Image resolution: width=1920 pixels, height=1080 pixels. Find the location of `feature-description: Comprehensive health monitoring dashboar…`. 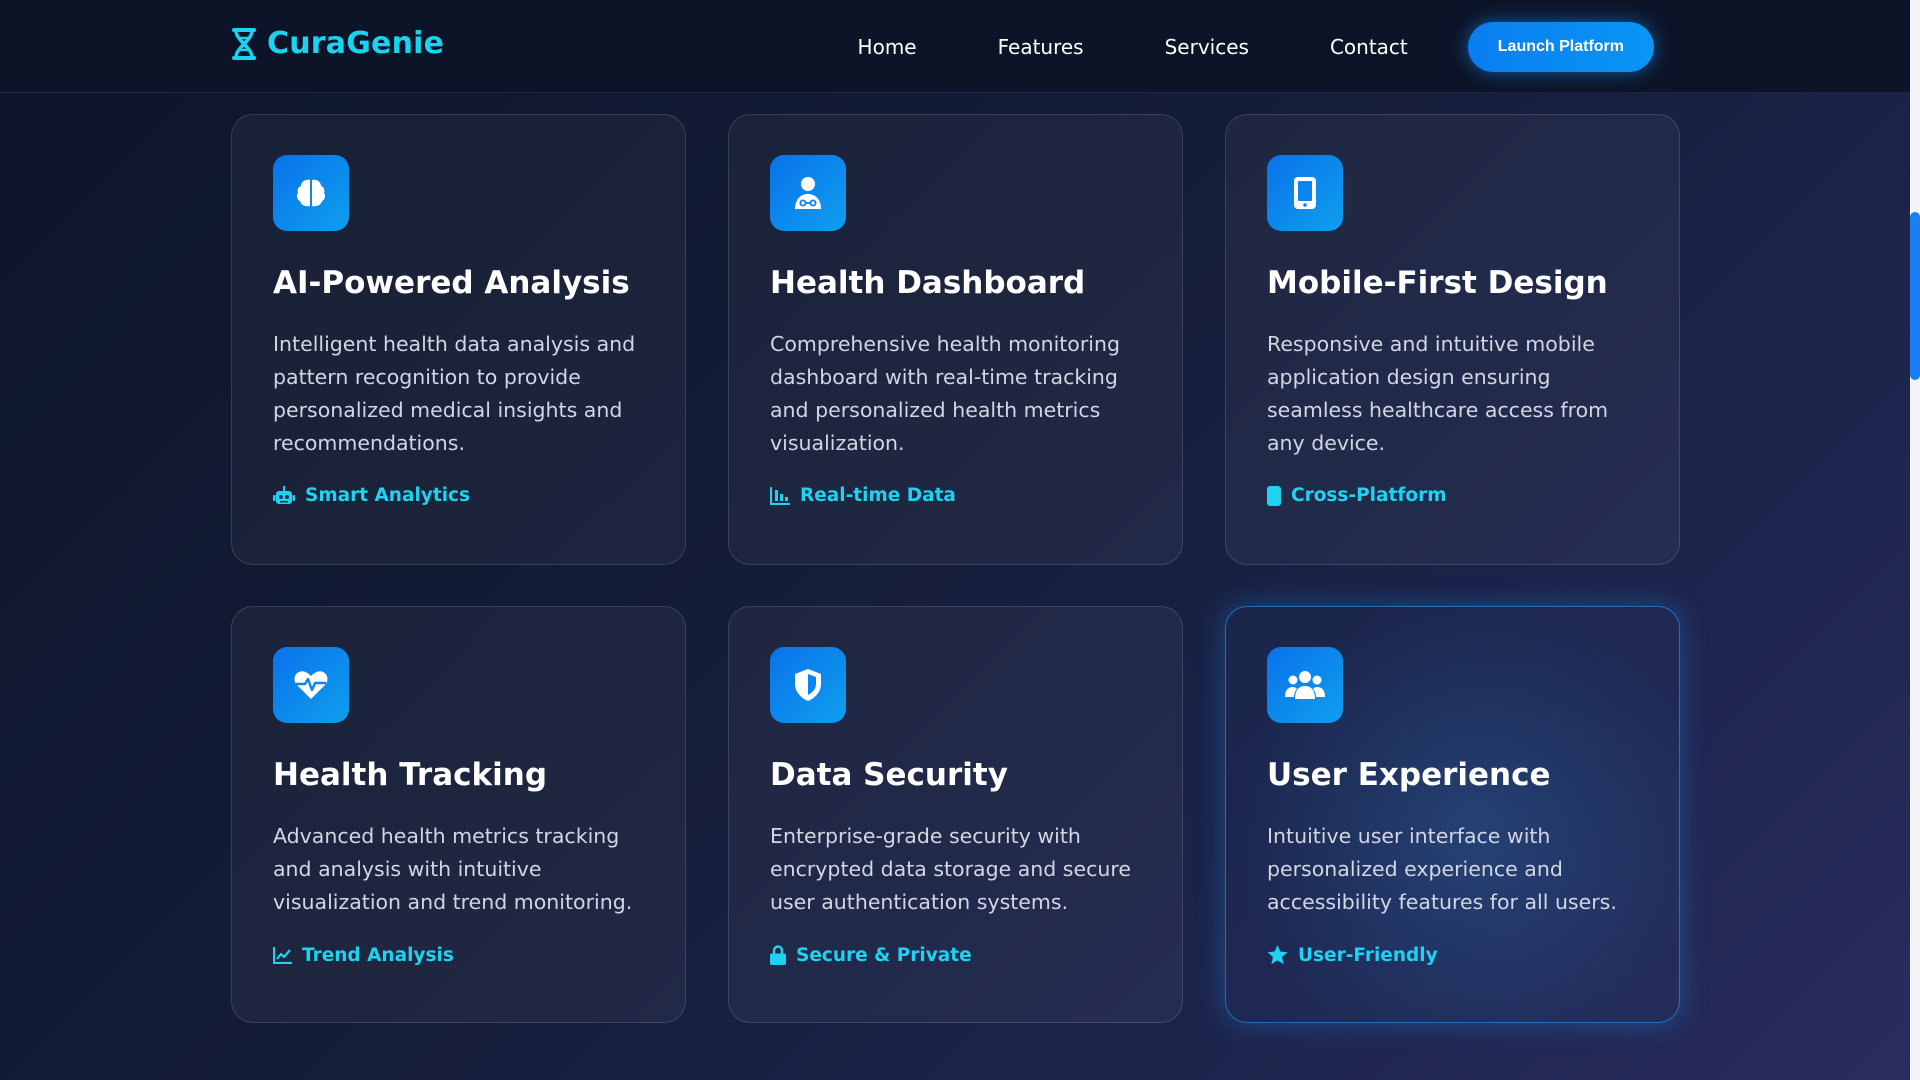

feature-description: Comprehensive health monitoring dashboar… is located at coordinates (945, 393).